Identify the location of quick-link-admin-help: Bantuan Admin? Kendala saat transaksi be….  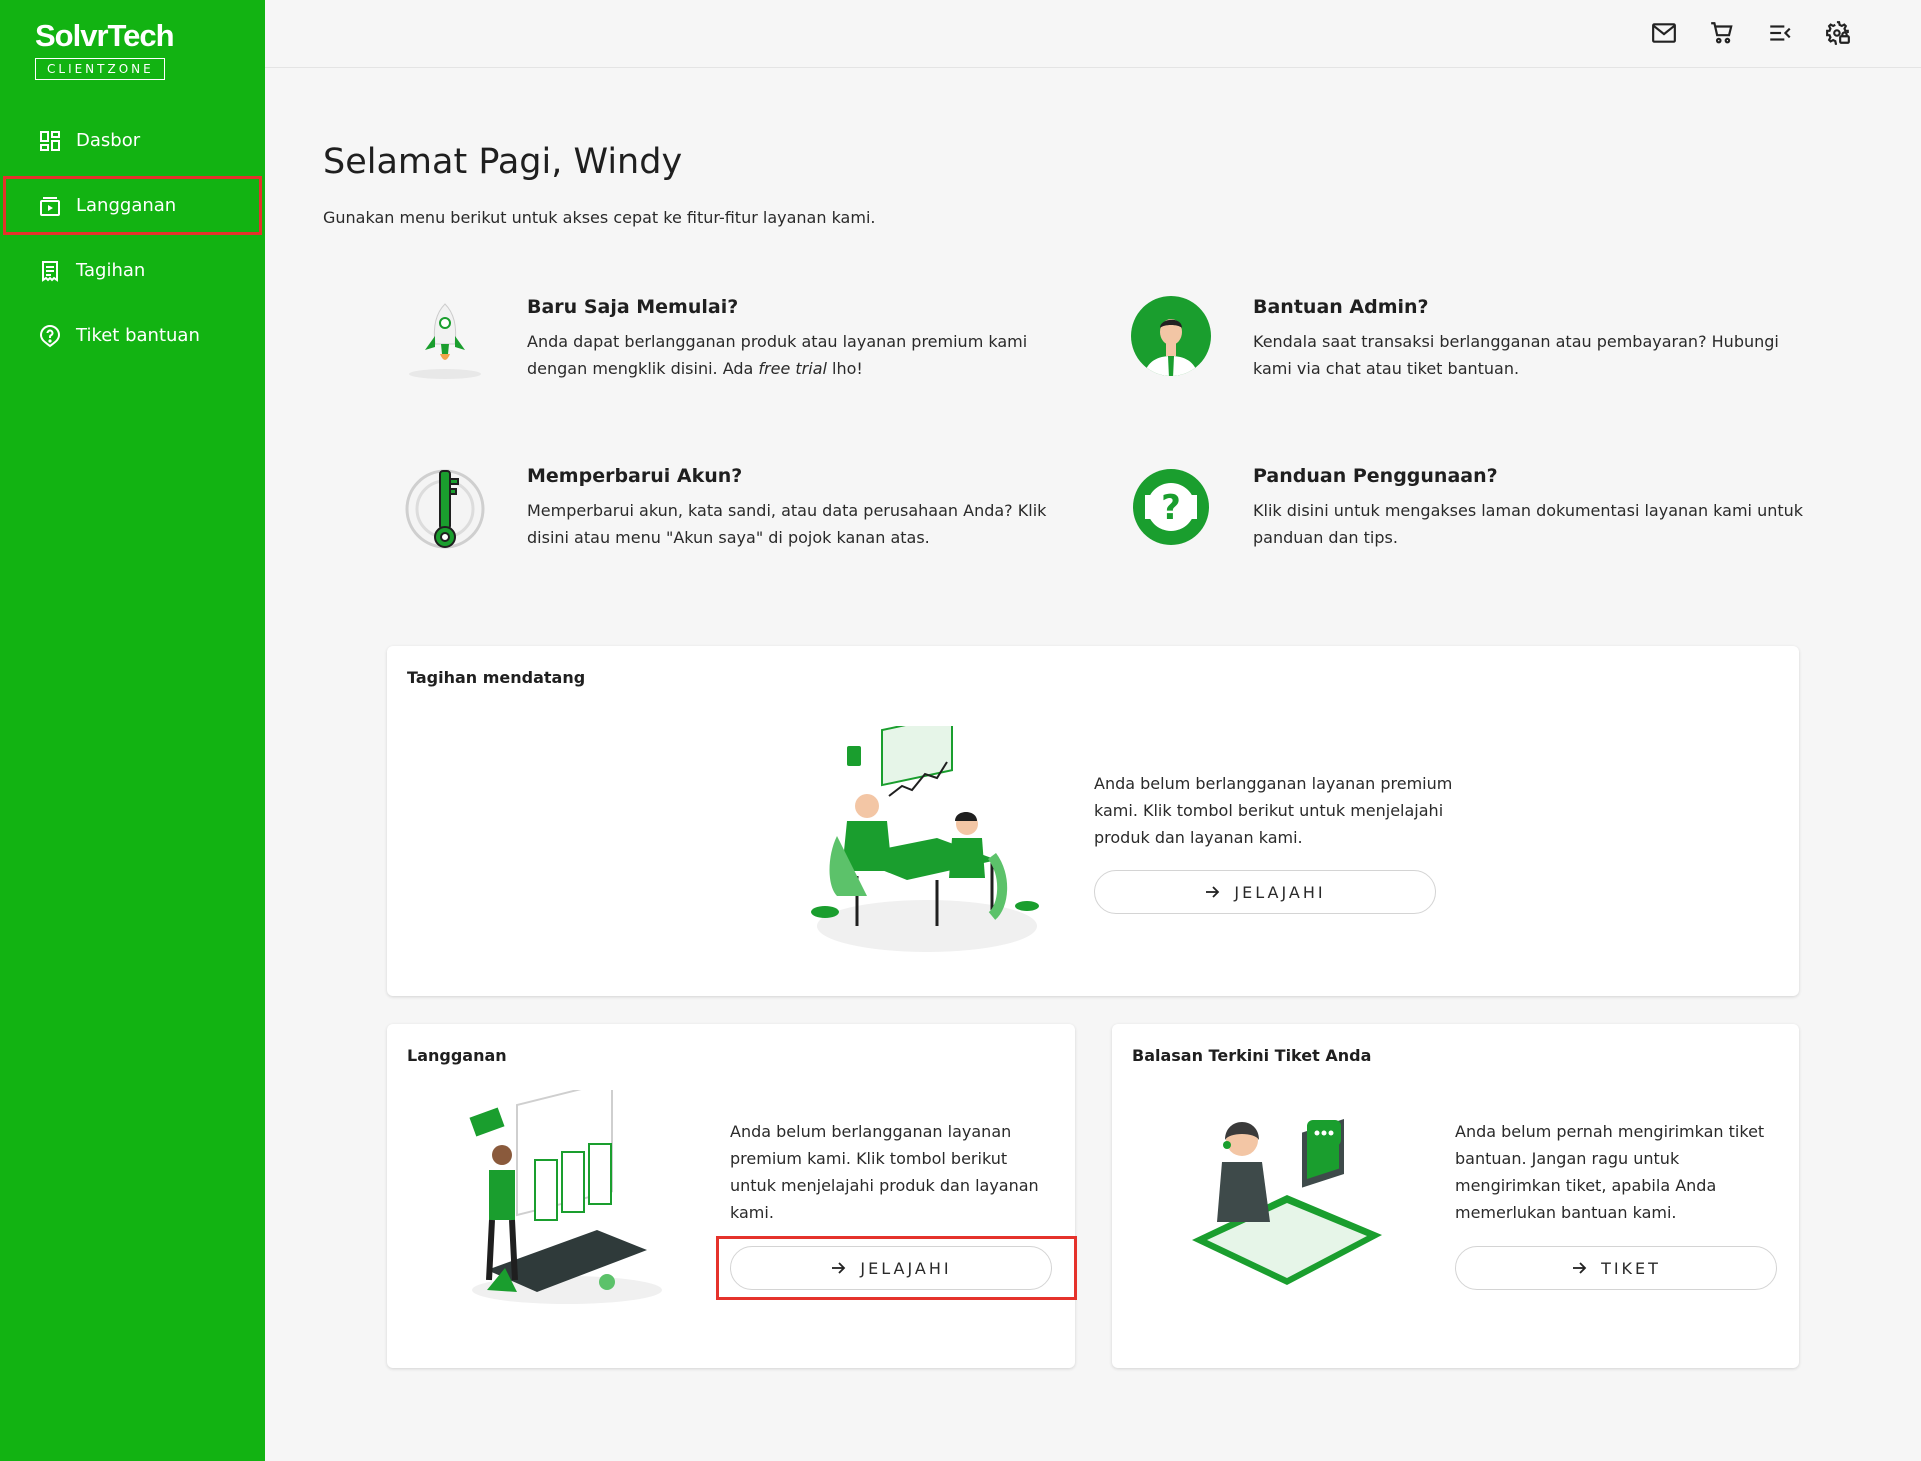
(1481, 356).